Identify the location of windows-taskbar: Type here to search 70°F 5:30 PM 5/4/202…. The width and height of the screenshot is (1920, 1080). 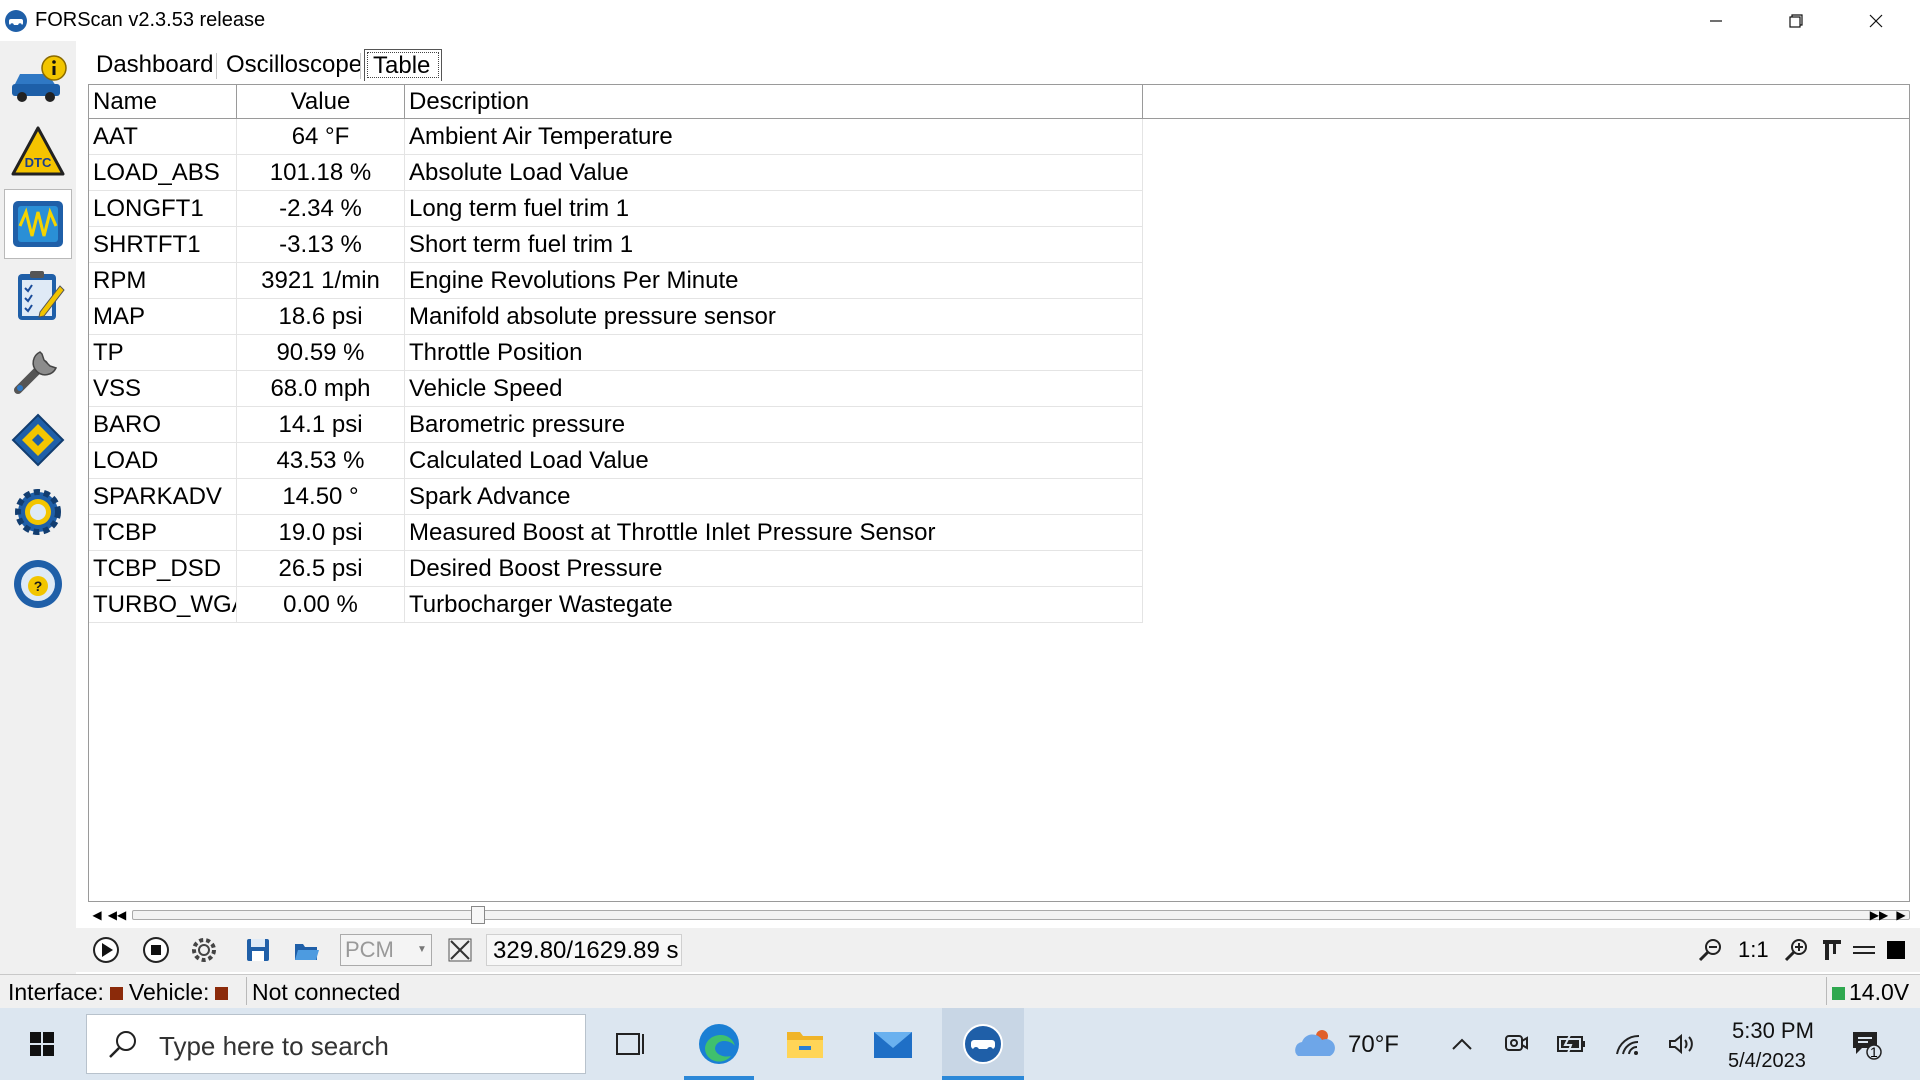
(960, 1044).